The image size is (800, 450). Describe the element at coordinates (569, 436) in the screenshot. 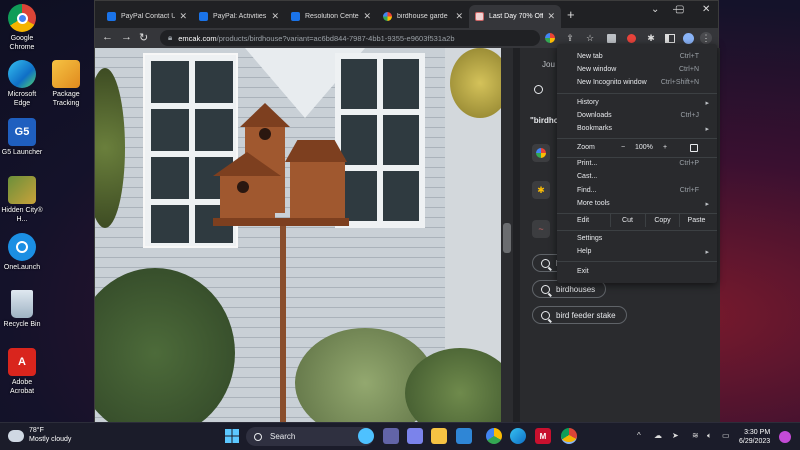

I see `chrome-taskbar-icon` at that location.